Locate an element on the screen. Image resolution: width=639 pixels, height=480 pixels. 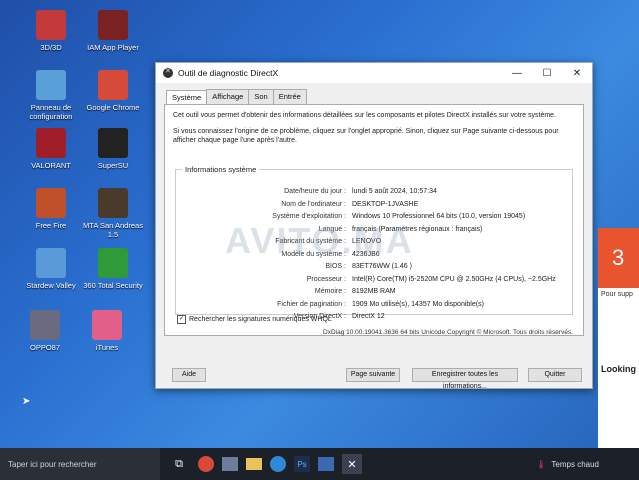
desktop-icon-label: iTunes is located at coordinates (107, 347).